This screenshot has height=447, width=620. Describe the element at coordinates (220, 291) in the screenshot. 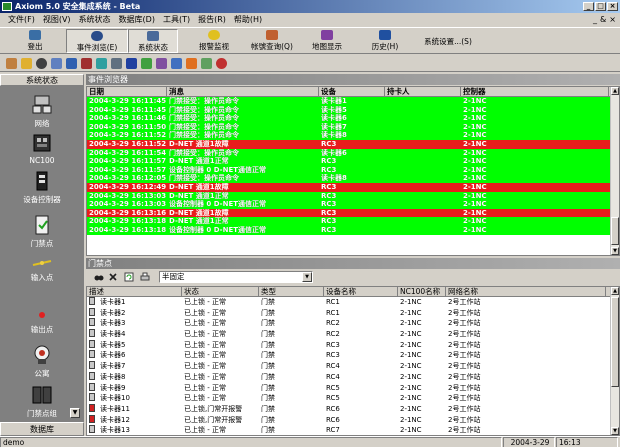

I see `column-header-status: 状态` at that location.